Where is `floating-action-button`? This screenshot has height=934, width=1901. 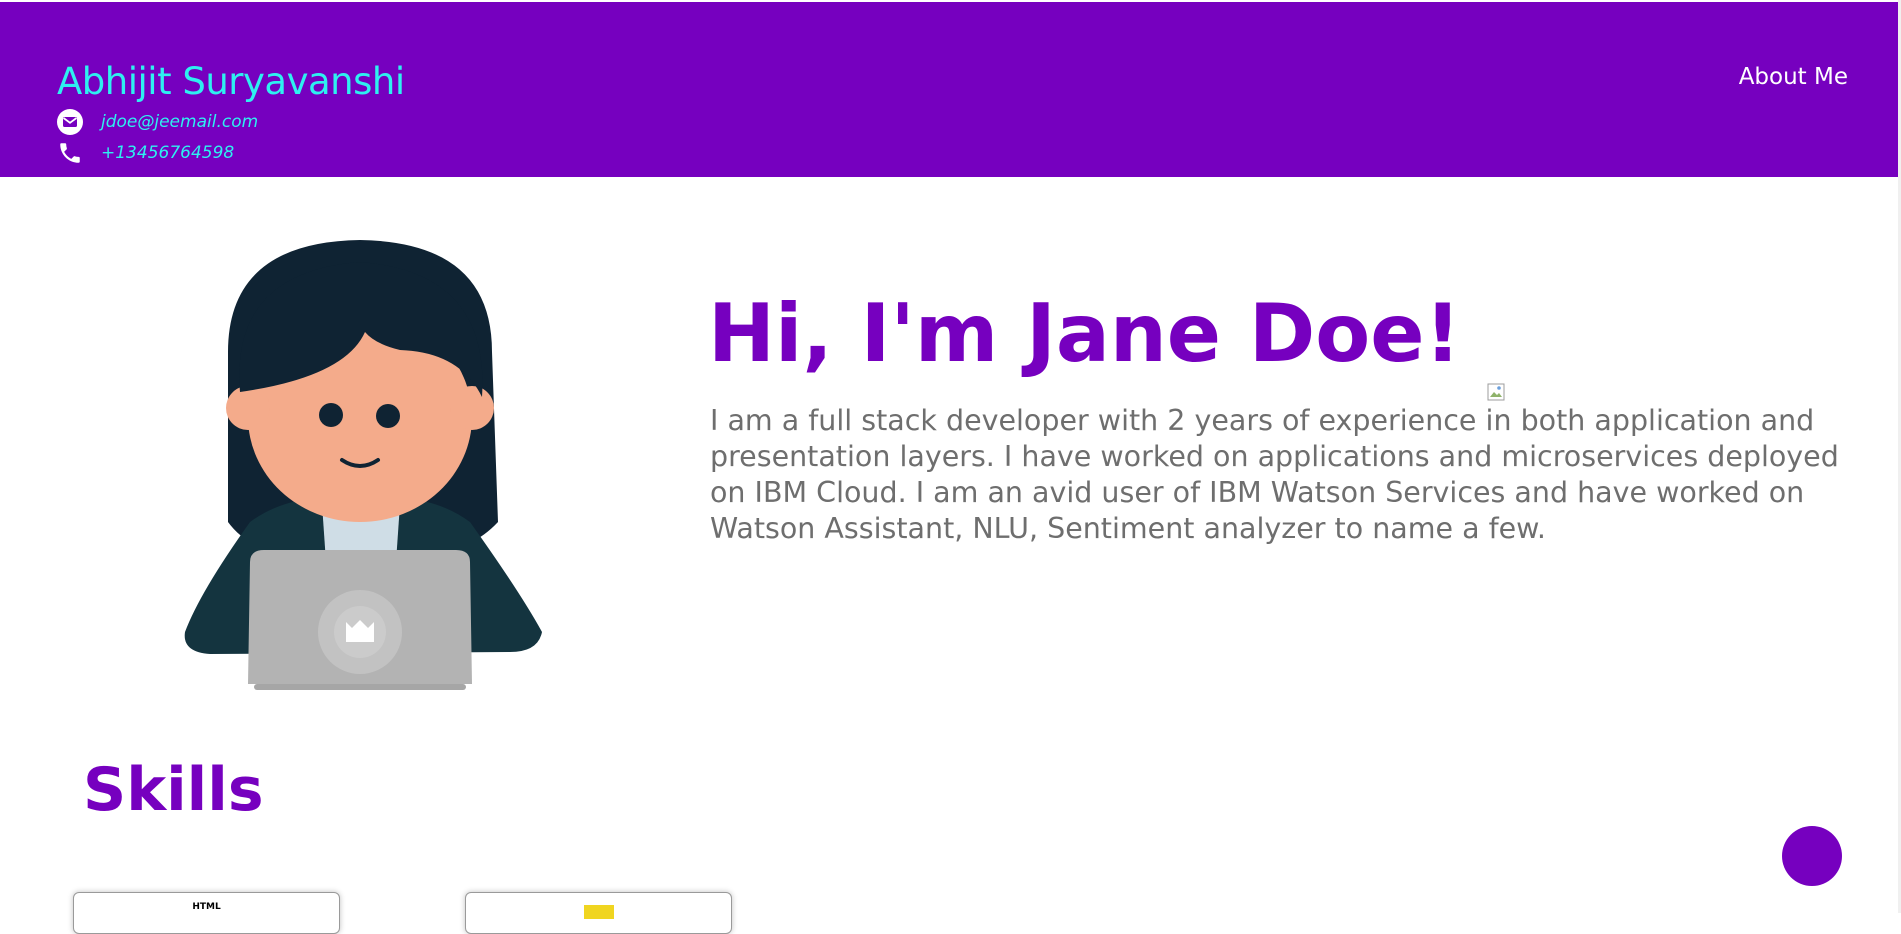
floating-action-button is located at coordinates (1812, 856).